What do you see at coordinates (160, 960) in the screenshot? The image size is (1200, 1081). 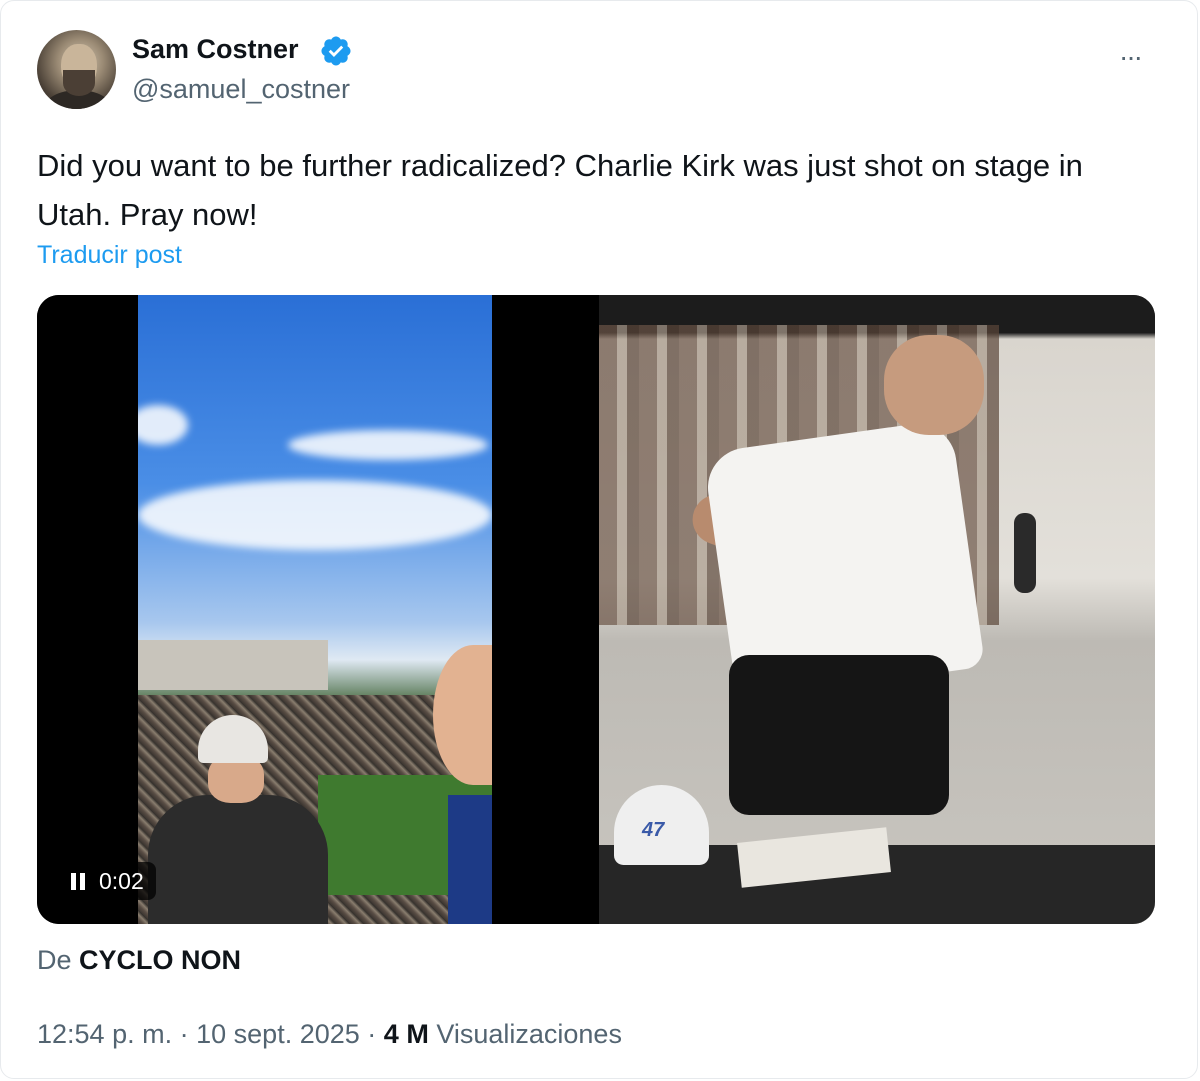 I see `source-name: CYCLO NON` at bounding box center [160, 960].